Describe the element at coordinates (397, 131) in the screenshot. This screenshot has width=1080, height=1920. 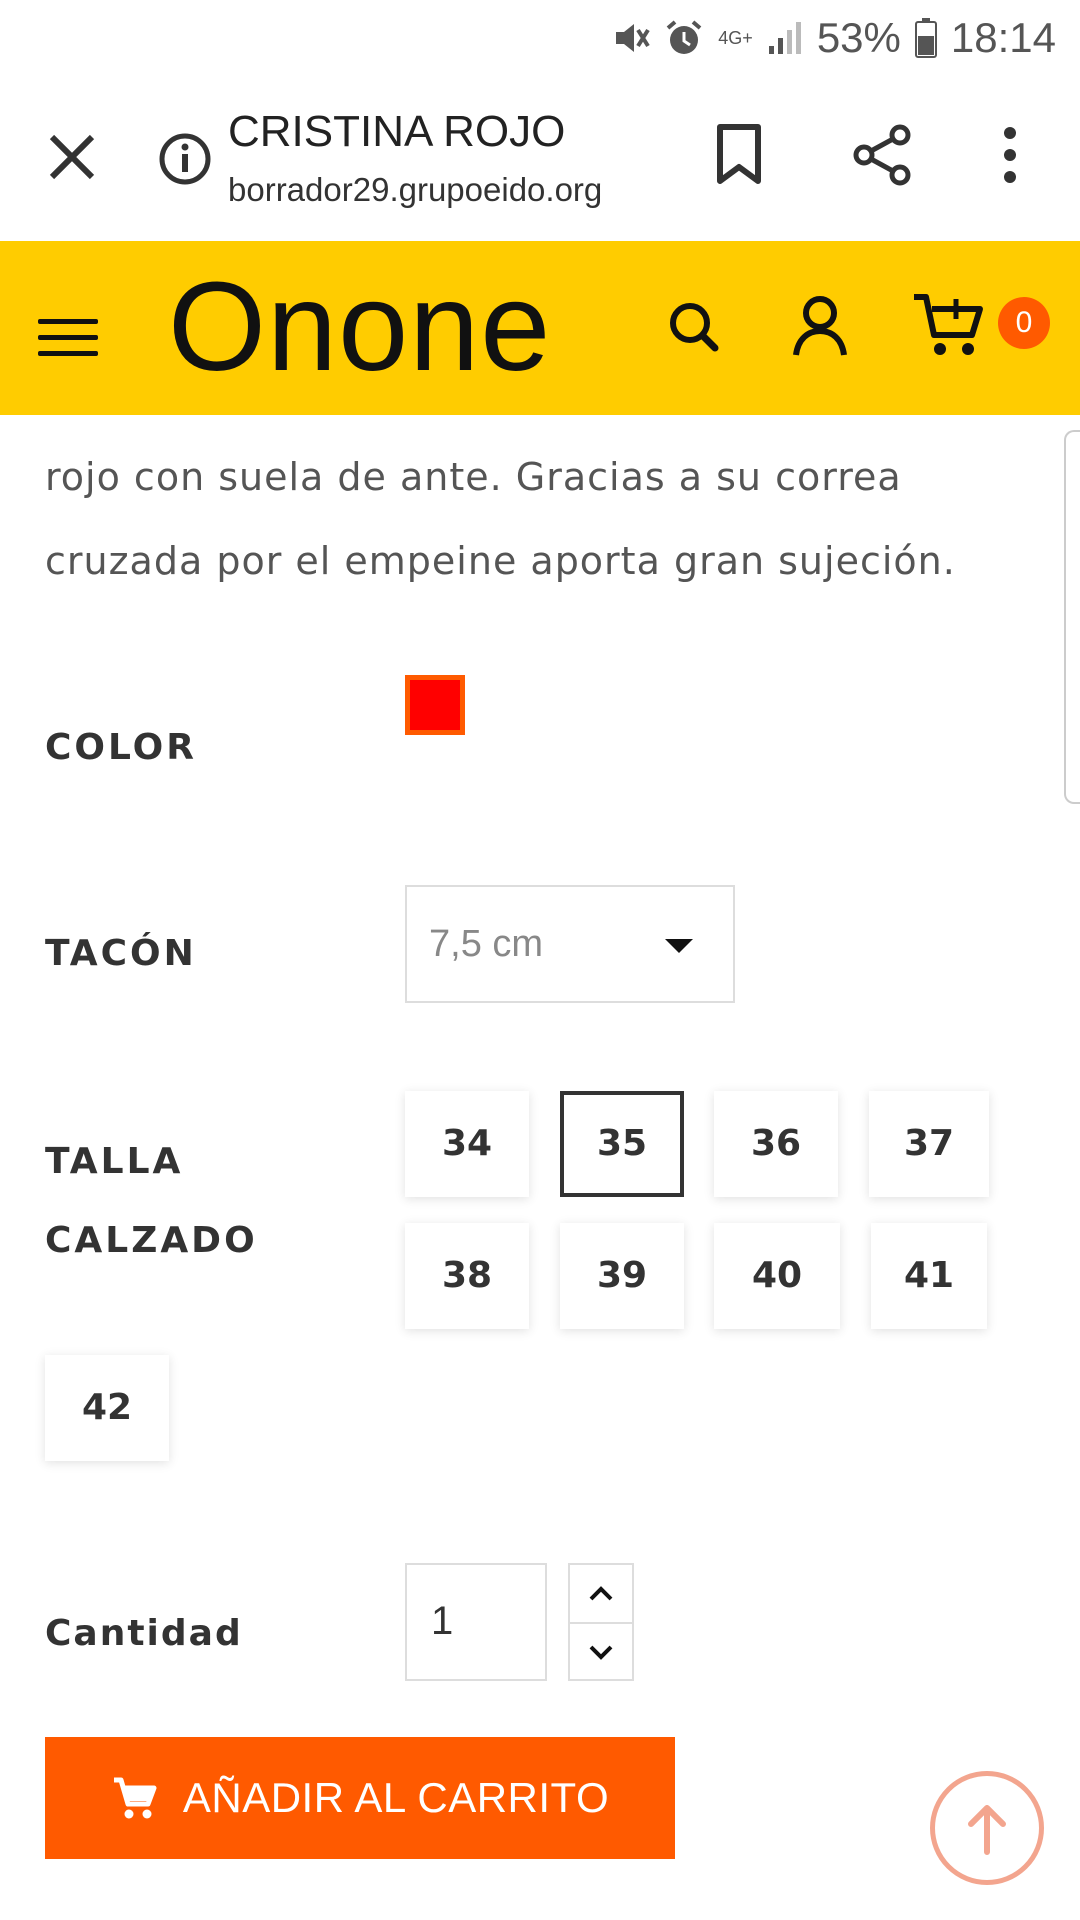
I see `page-title: CRISTINA ROJO` at that location.